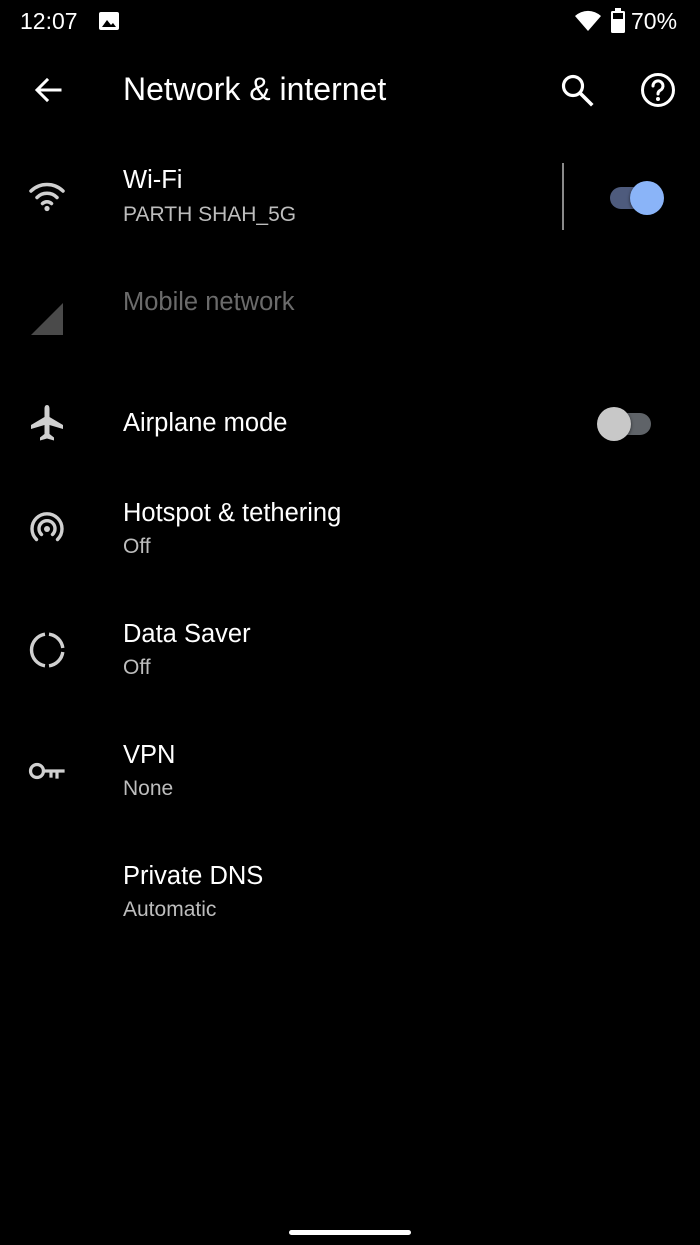 This screenshot has width=700, height=1245. I want to click on back-arrow-icon, so click(48, 90).